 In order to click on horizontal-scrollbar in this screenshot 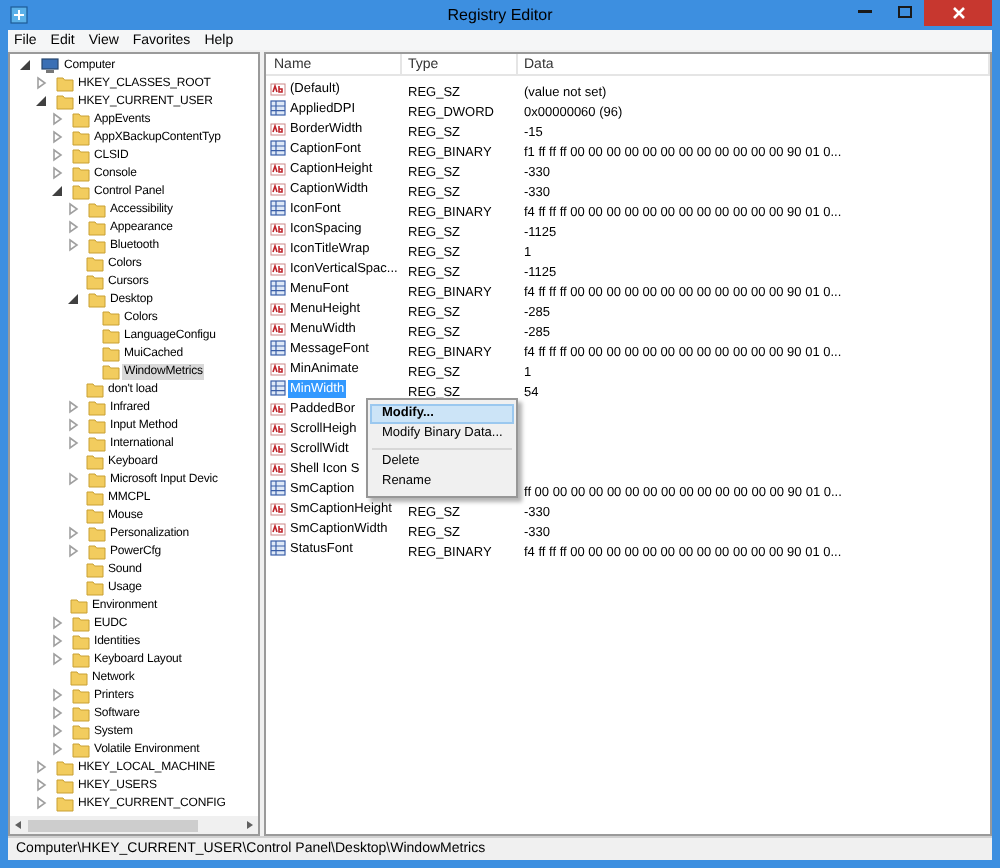, I will do `click(134, 825)`.